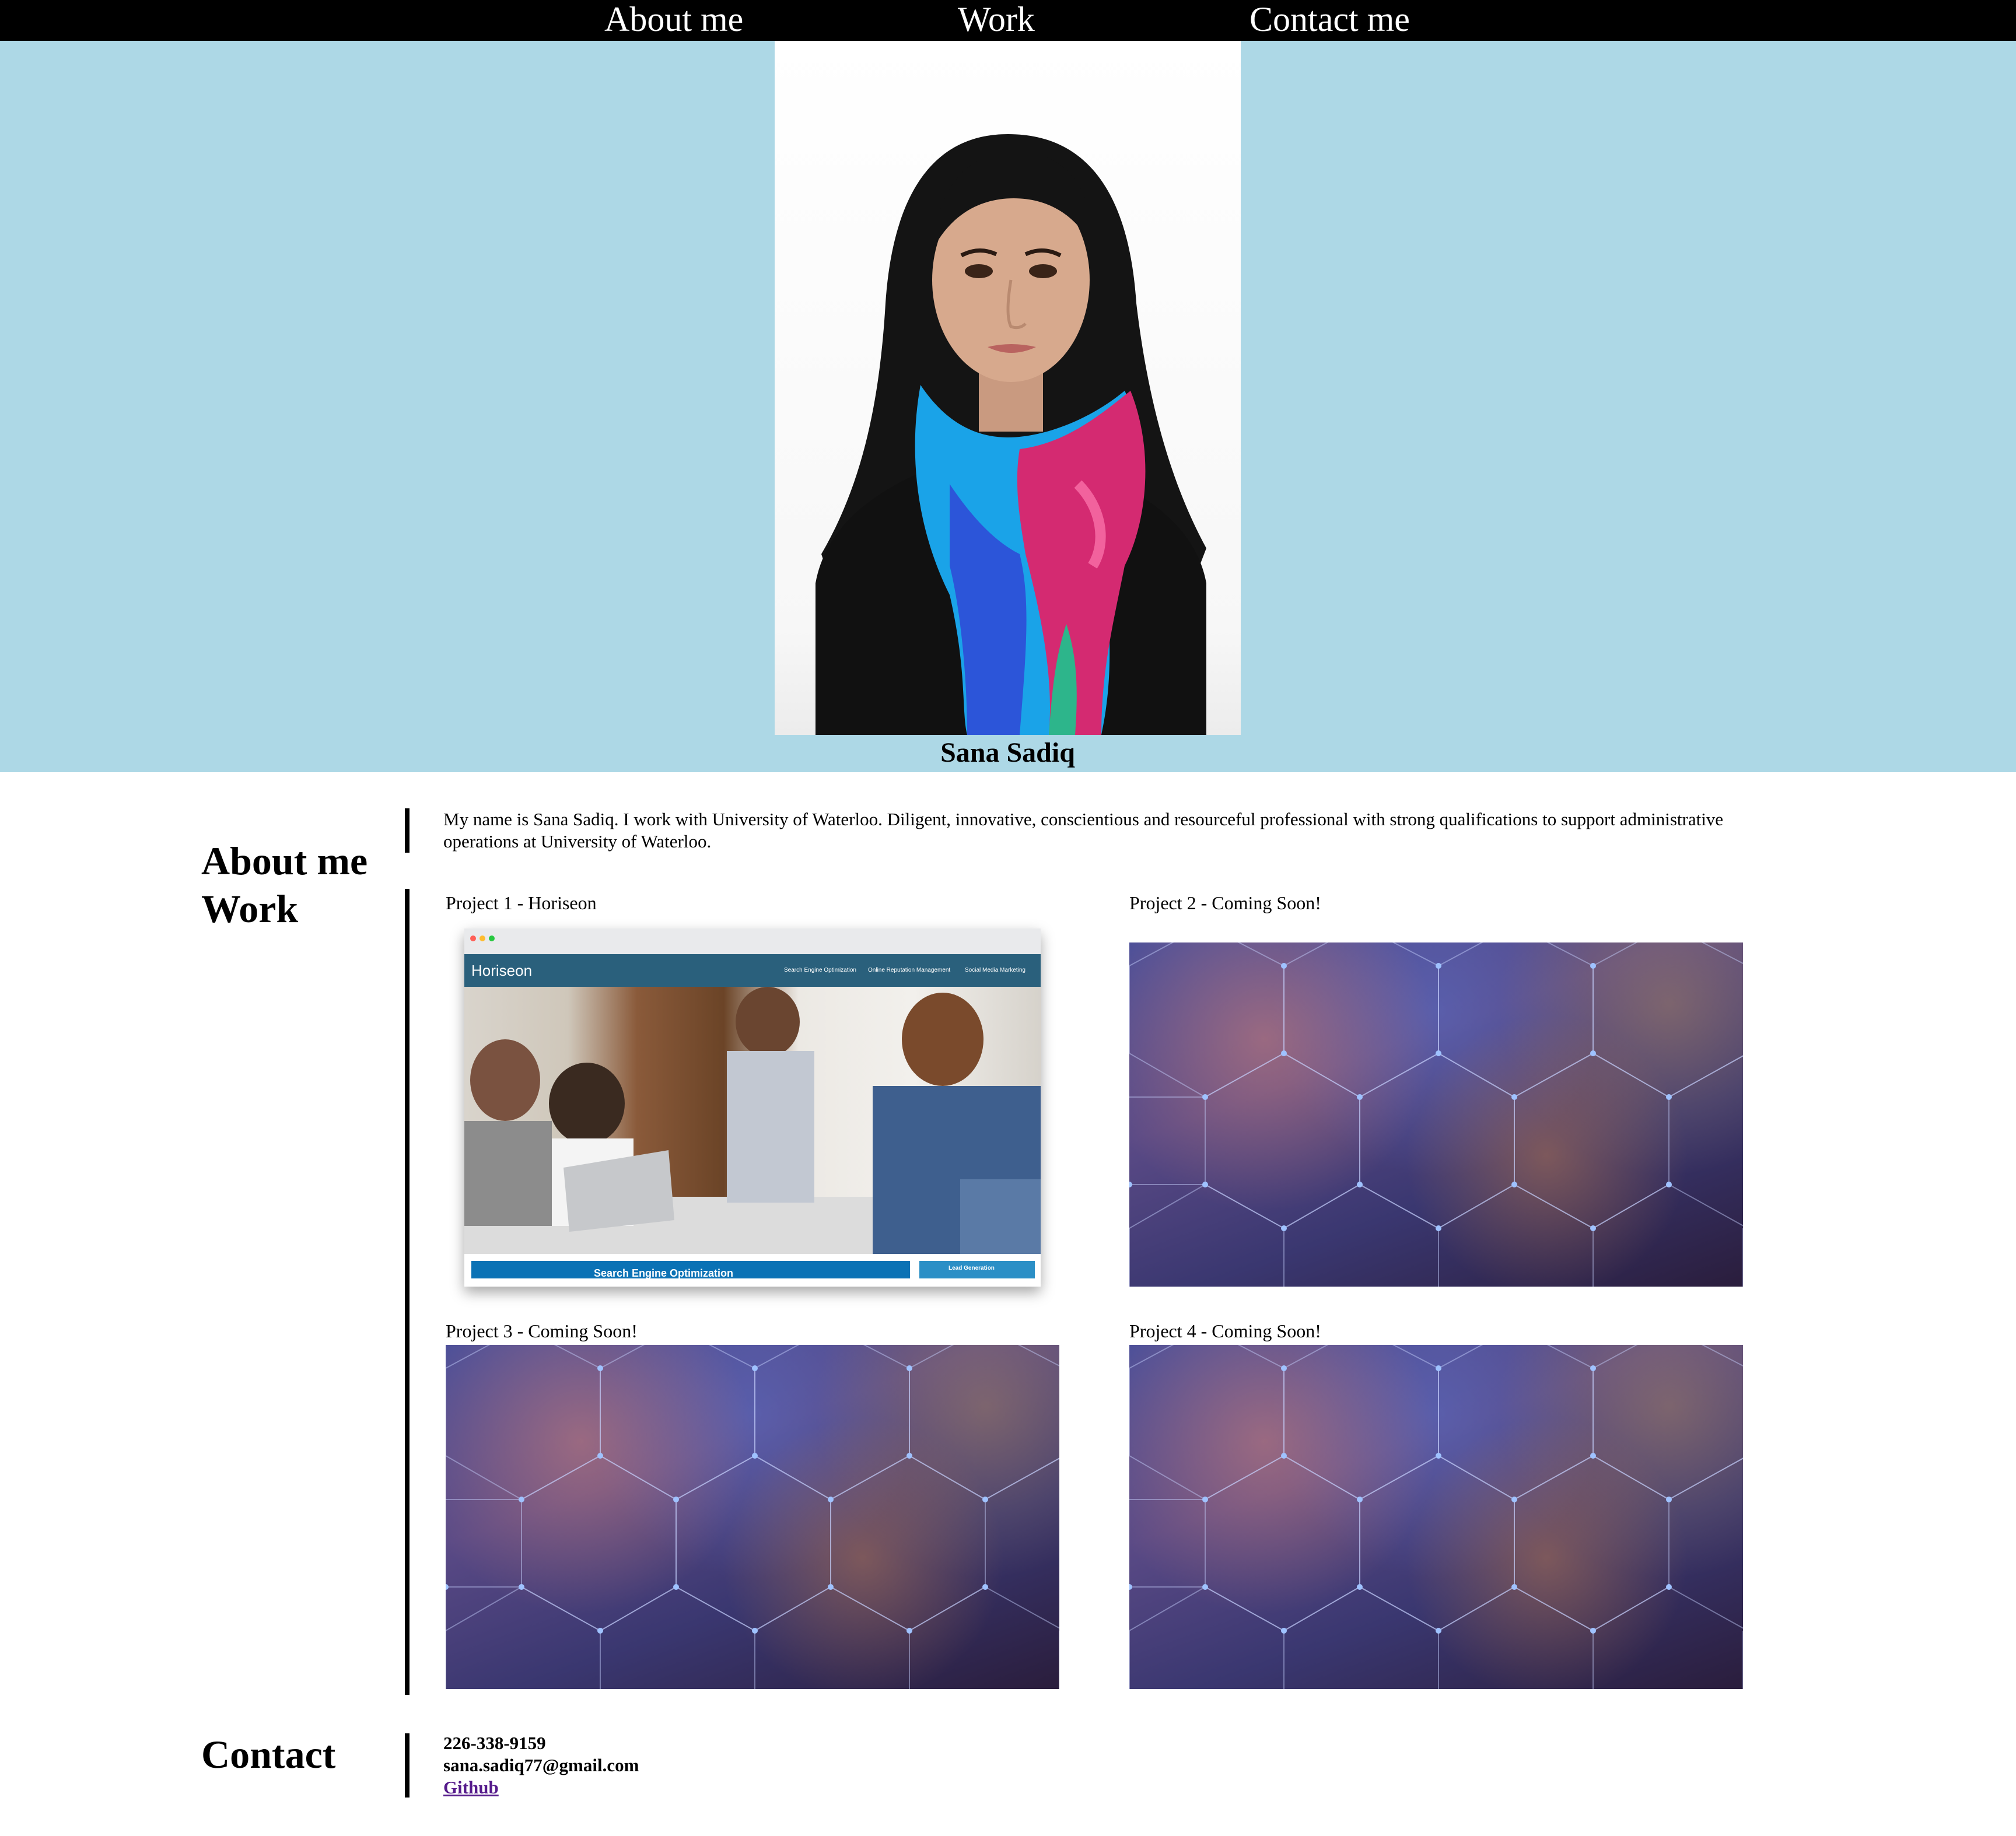 This screenshot has height=1836, width=2016. I want to click on contact-email: sana.sadiq77@gmail.com, so click(541, 1765).